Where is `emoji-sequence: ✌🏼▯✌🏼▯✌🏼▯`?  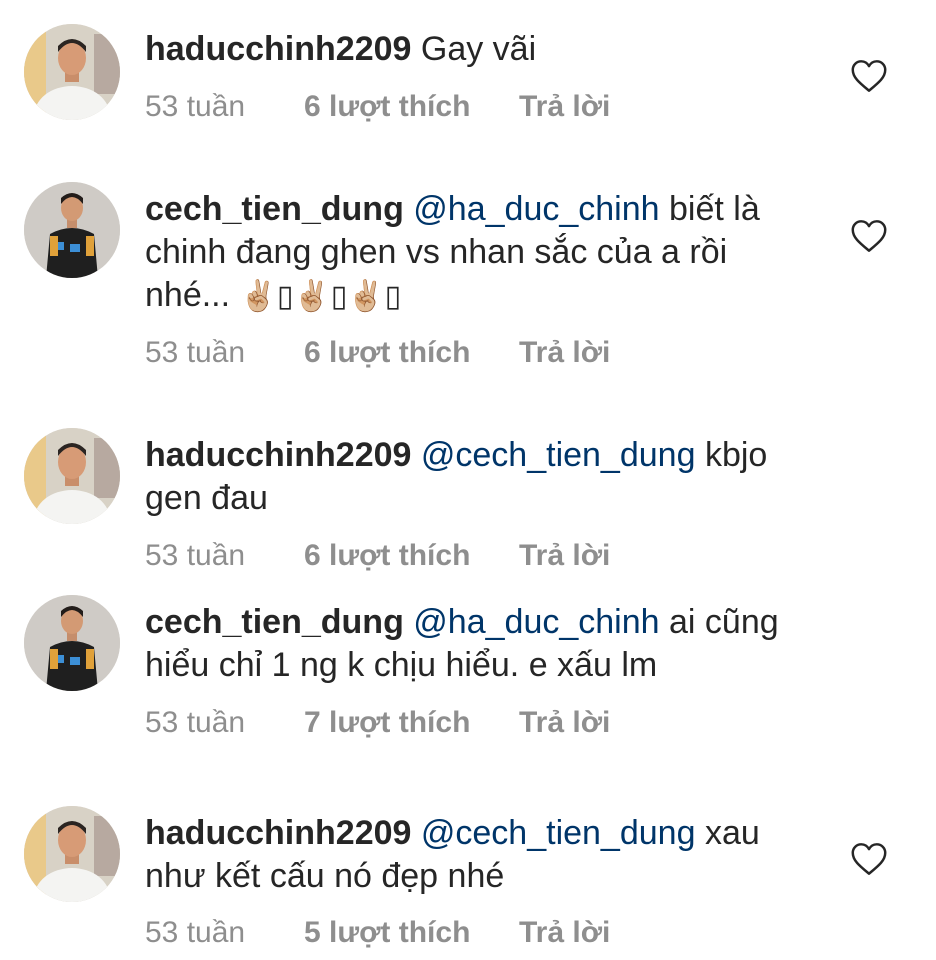 emoji-sequence: ✌🏼▯✌🏼▯✌🏼▯ is located at coordinates (320, 296).